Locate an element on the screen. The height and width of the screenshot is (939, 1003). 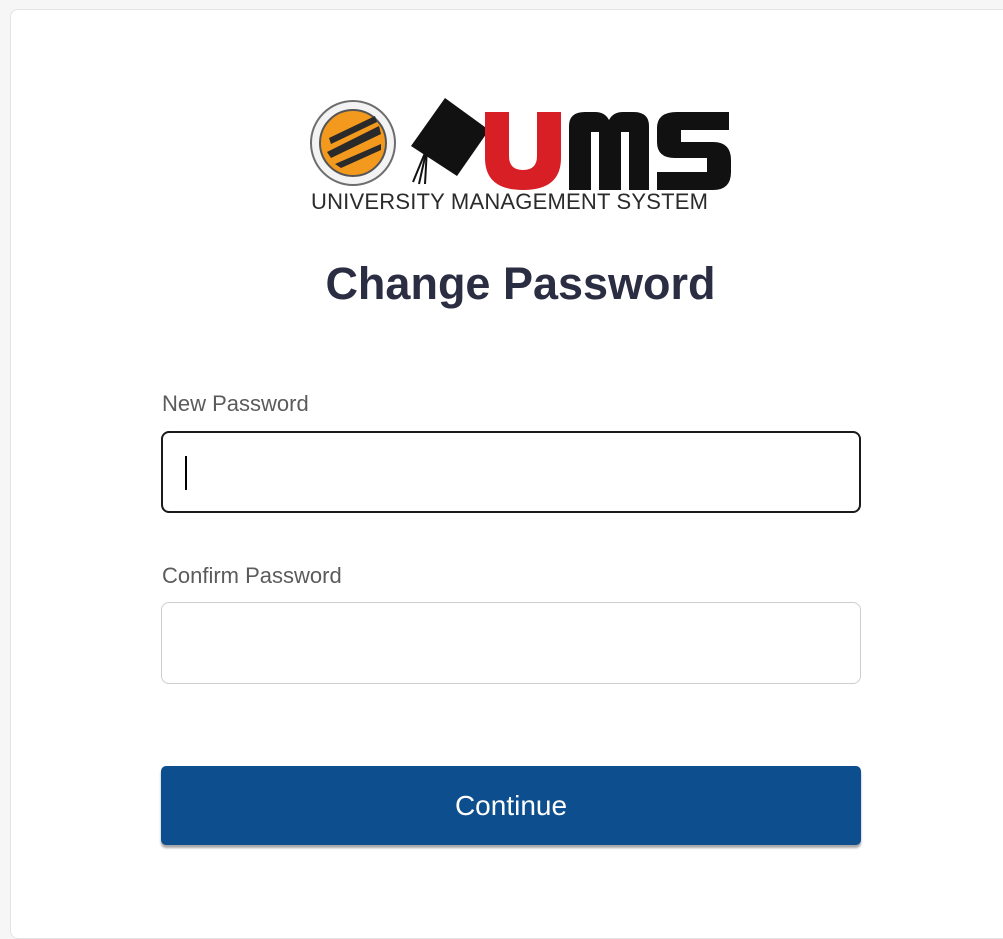
confirm-password-field is located at coordinates (511, 643).